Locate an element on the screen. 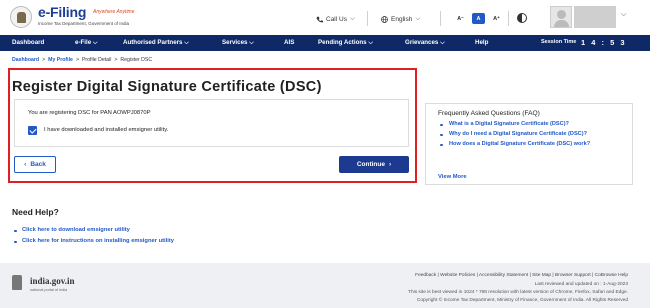 Image resolution: width=650 pixels, height=308 pixels. breadcrumb-current: Register DSC is located at coordinates (136, 60).